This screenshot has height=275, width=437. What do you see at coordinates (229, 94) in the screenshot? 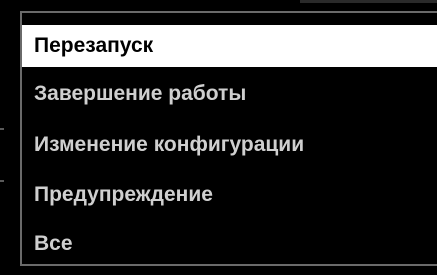
I see `menu-item-shutdown: Завершение работы` at bounding box center [229, 94].